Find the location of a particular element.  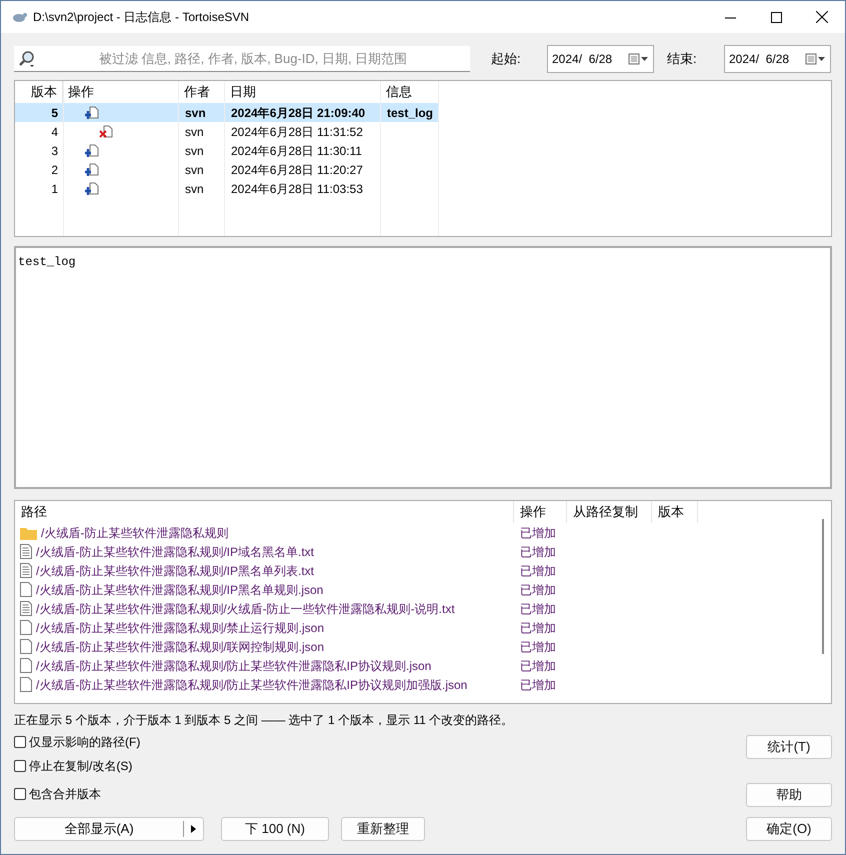

file-cross-icon is located at coordinates (106, 131).